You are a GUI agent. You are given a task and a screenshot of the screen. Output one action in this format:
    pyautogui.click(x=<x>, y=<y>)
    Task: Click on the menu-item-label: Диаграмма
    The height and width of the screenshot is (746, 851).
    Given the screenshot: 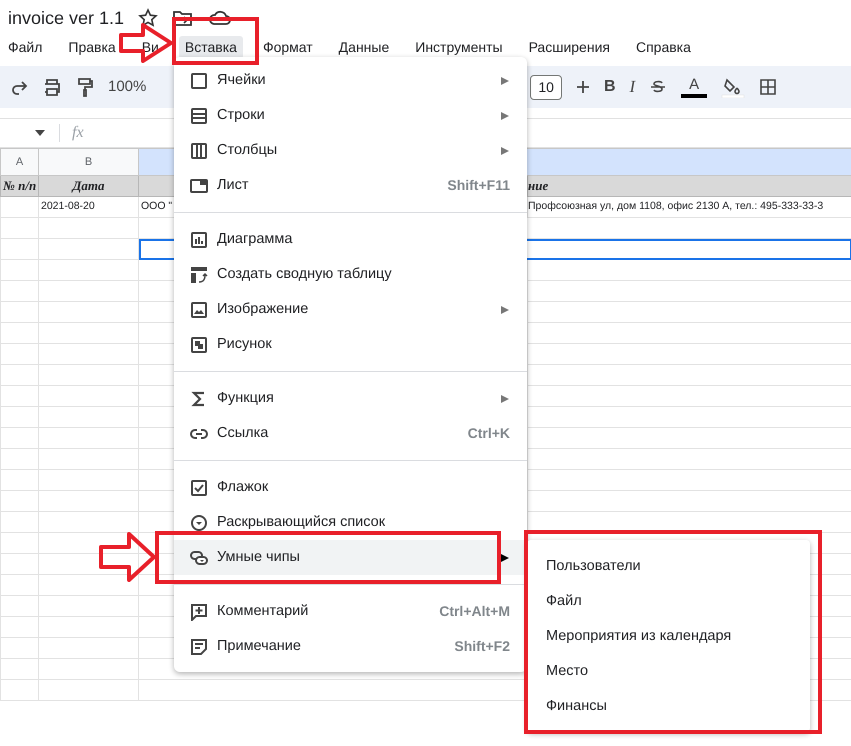 What is the action you would take?
    pyautogui.click(x=254, y=239)
    